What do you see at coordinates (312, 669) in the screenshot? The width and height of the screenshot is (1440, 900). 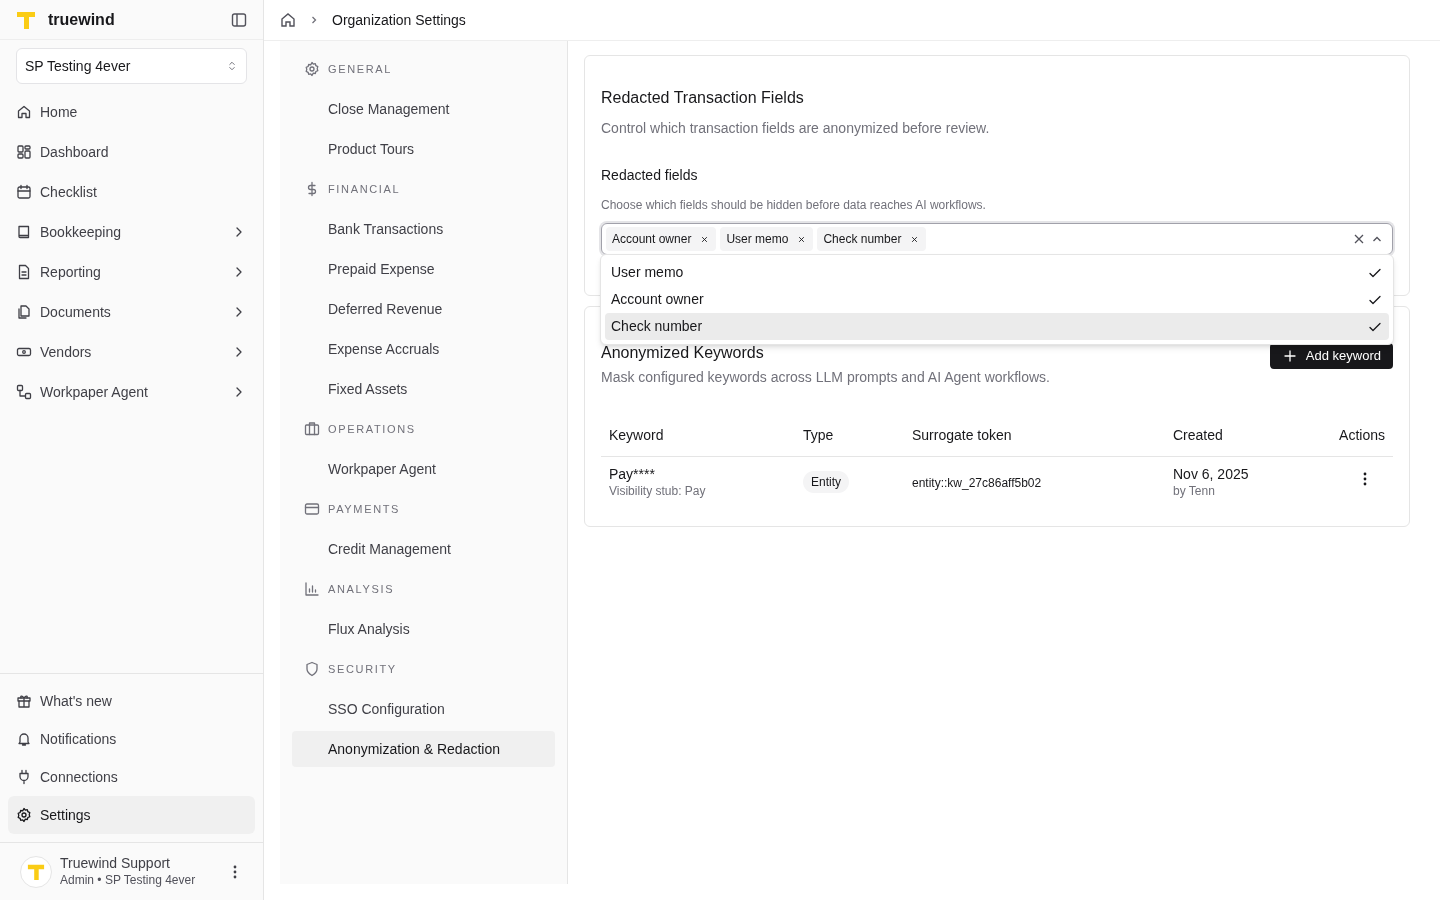 I see `shield-icon` at bounding box center [312, 669].